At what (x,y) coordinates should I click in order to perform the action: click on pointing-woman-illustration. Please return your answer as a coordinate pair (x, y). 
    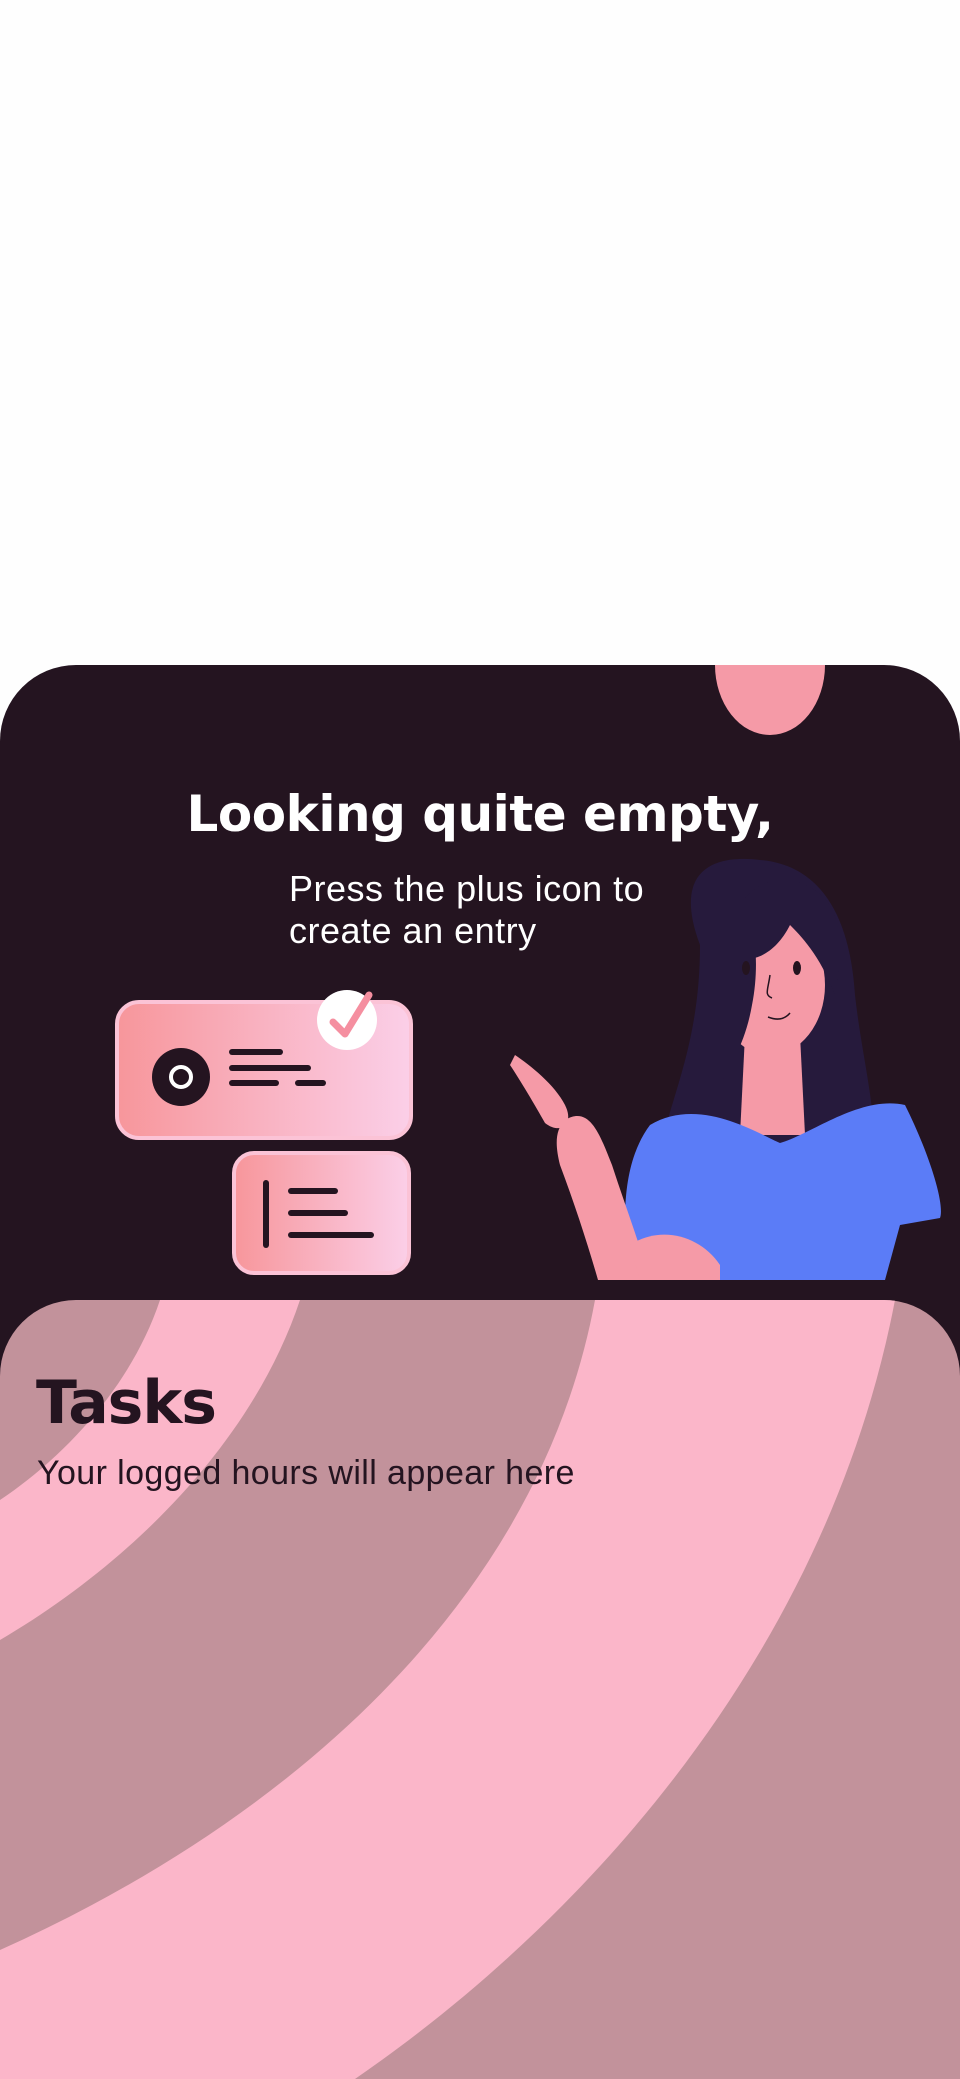
    Looking at the image, I should click on (725, 972).